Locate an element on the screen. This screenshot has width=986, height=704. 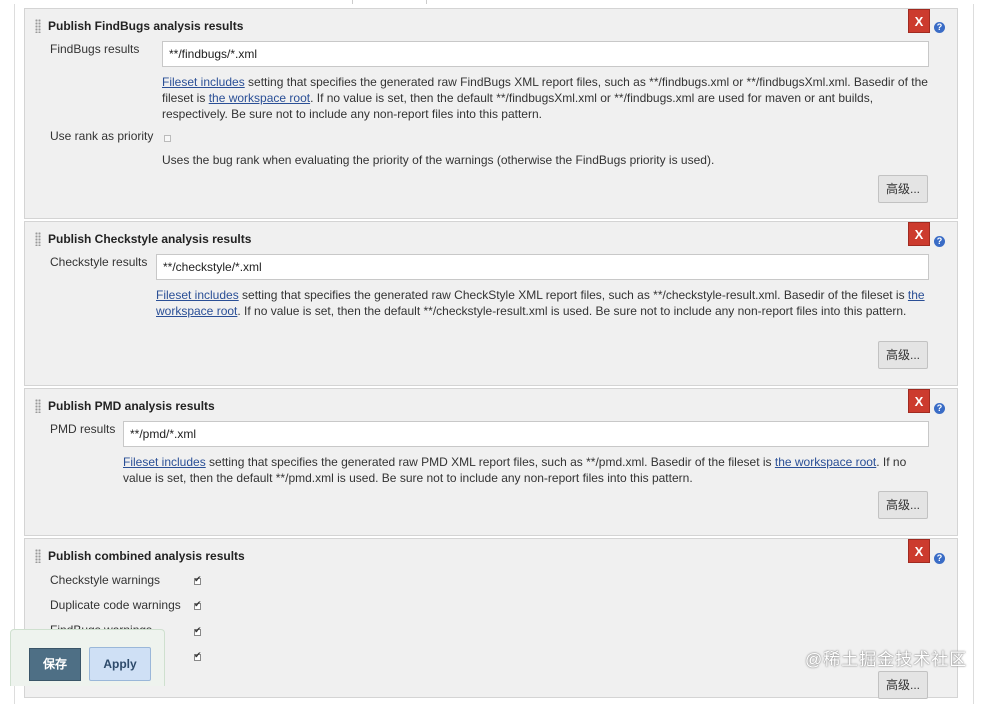
checkstyle-results-label: Checkstyle results is located at coordinates (99, 262).